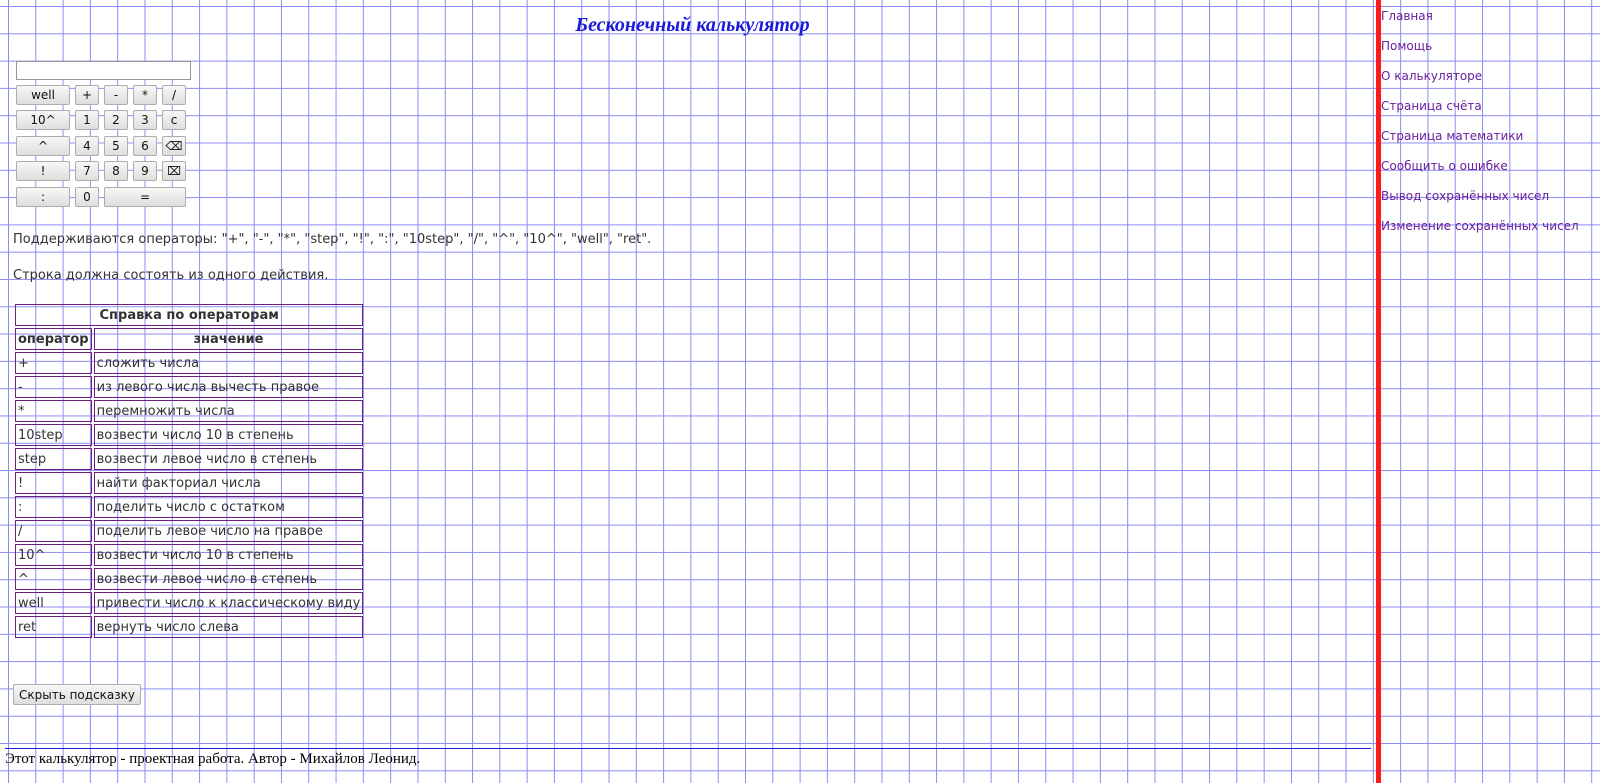 The image size is (1600, 783). What do you see at coordinates (1480, 226) in the screenshot?
I see `nav-link-edit-saved: Изменение сохранённых чисел` at bounding box center [1480, 226].